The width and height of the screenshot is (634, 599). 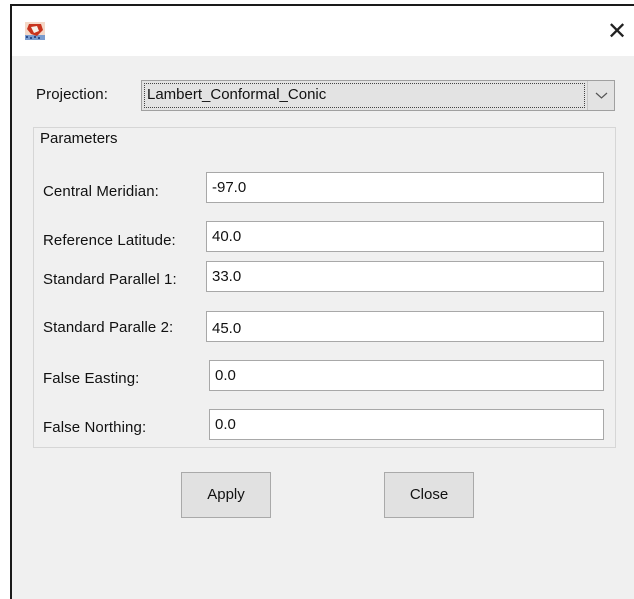 What do you see at coordinates (101, 191) in the screenshot?
I see `central-meridian-label: Central Meridian:` at bounding box center [101, 191].